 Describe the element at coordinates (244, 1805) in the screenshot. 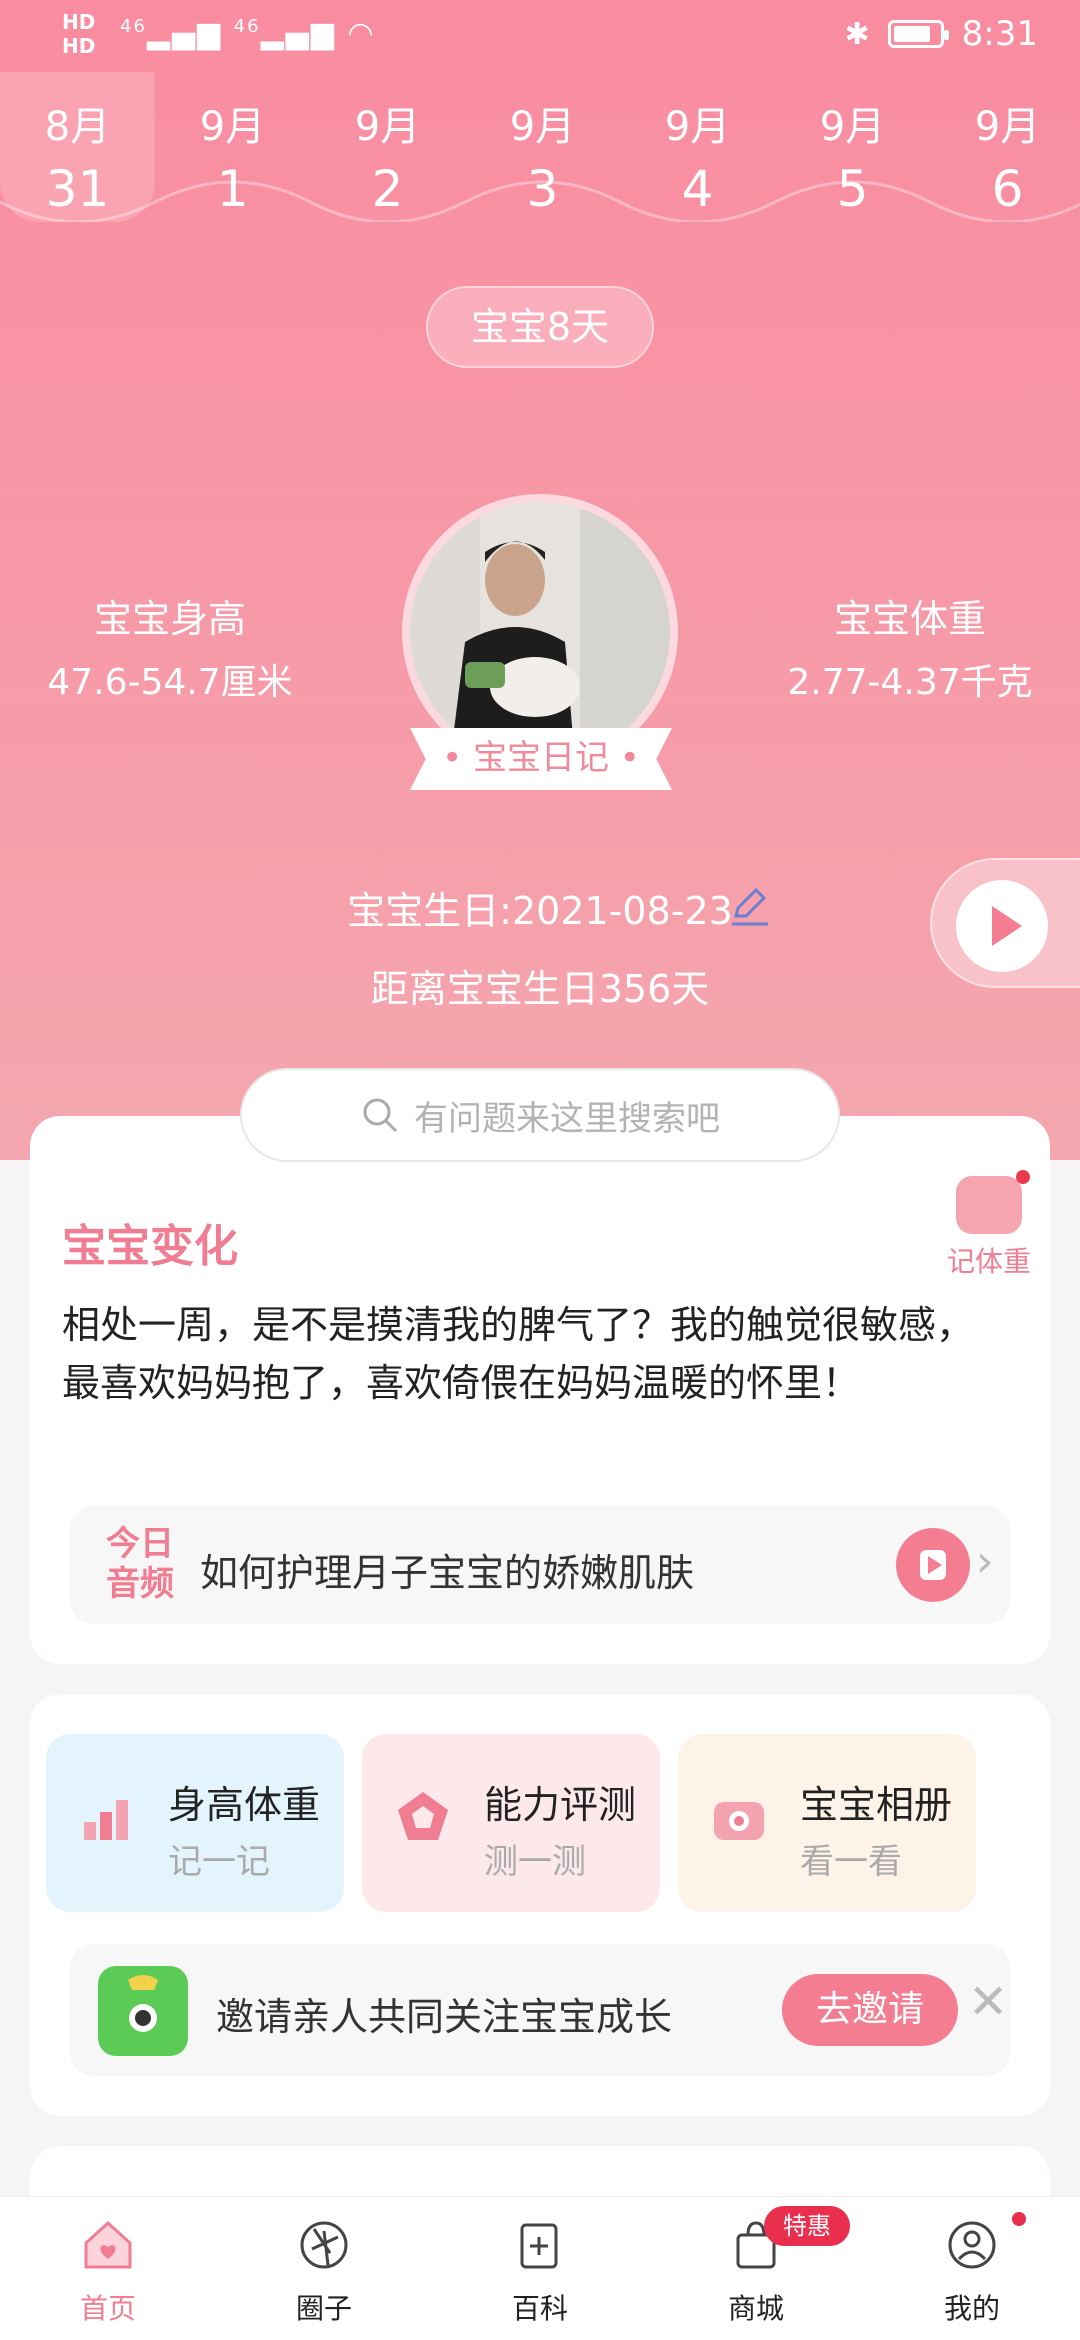

I see `tool-title: 身高体重` at that location.